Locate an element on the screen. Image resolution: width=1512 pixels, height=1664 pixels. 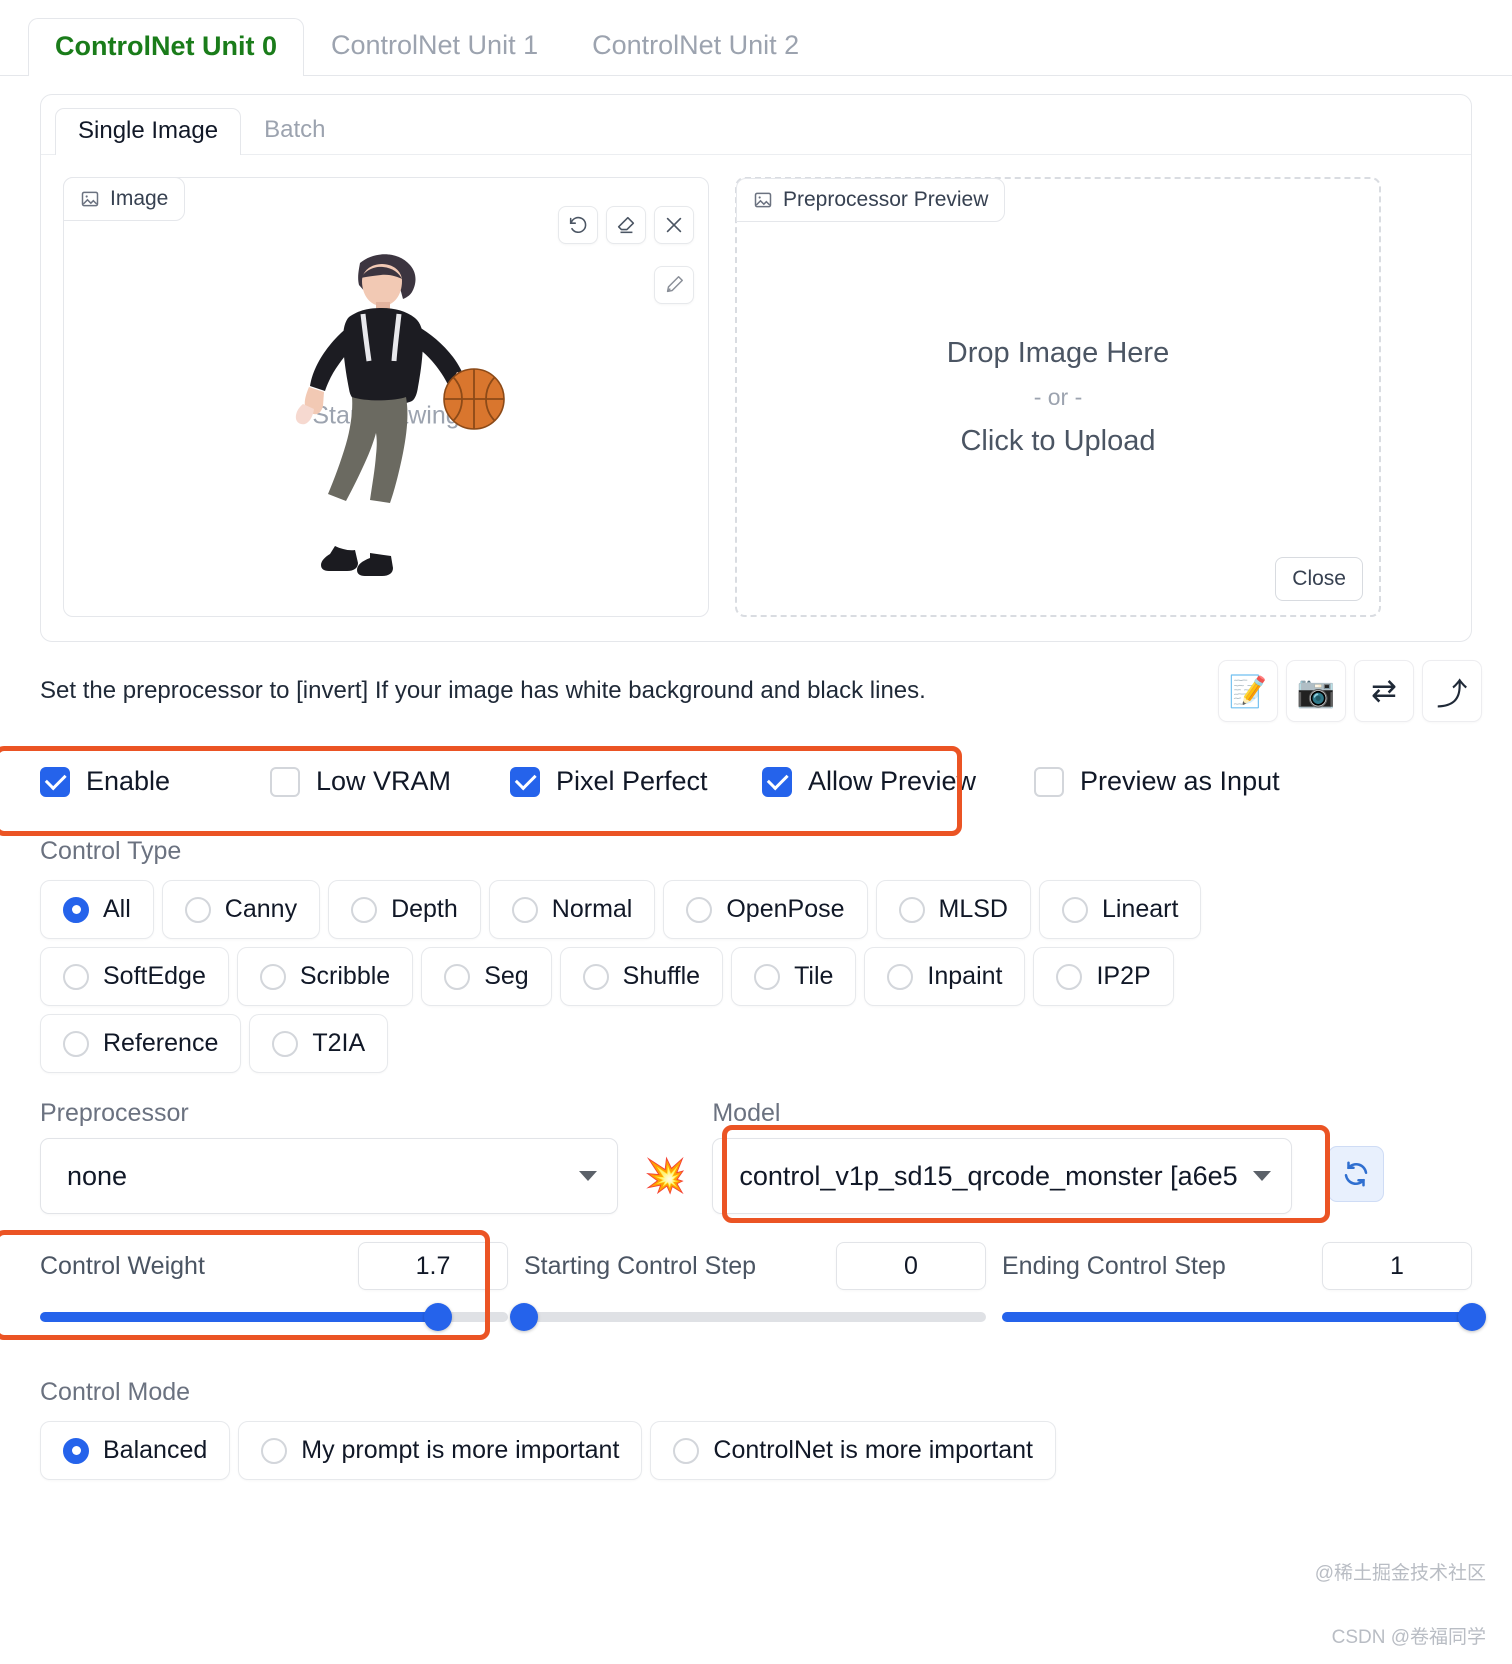
control-type-lineart: Lineart is located at coordinates (1120, 909).